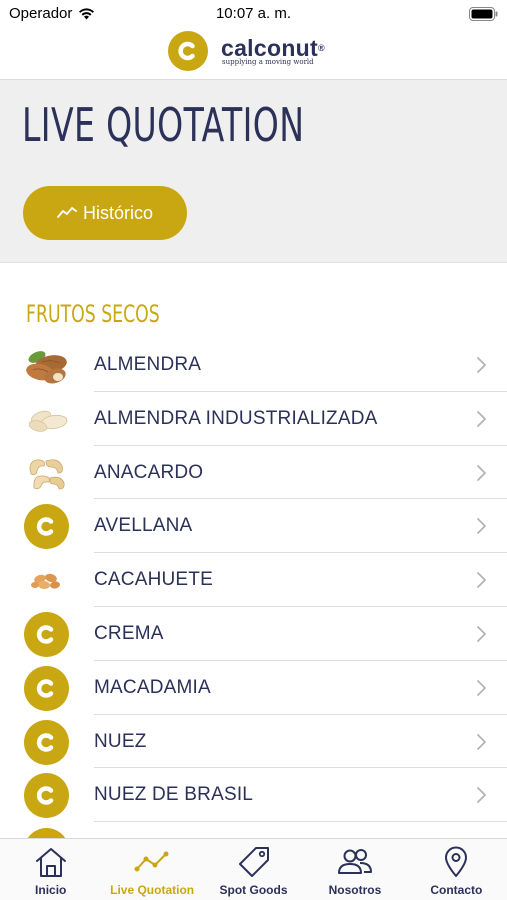  I want to click on list-item: CACAHUETE, so click(253, 580).